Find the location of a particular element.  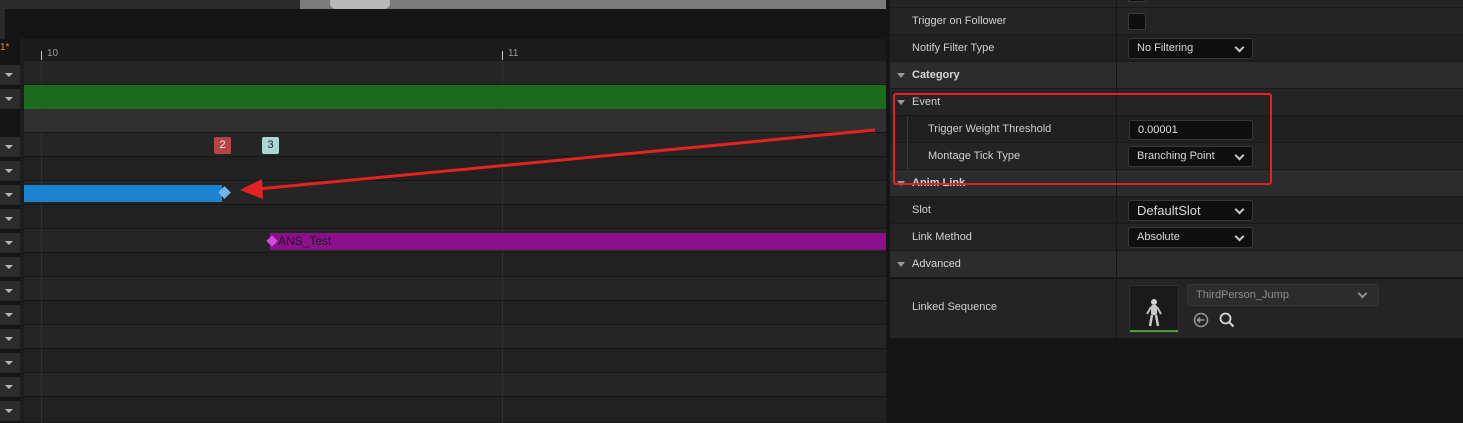

dropdown-value: No Filtering is located at coordinates (1165, 48).